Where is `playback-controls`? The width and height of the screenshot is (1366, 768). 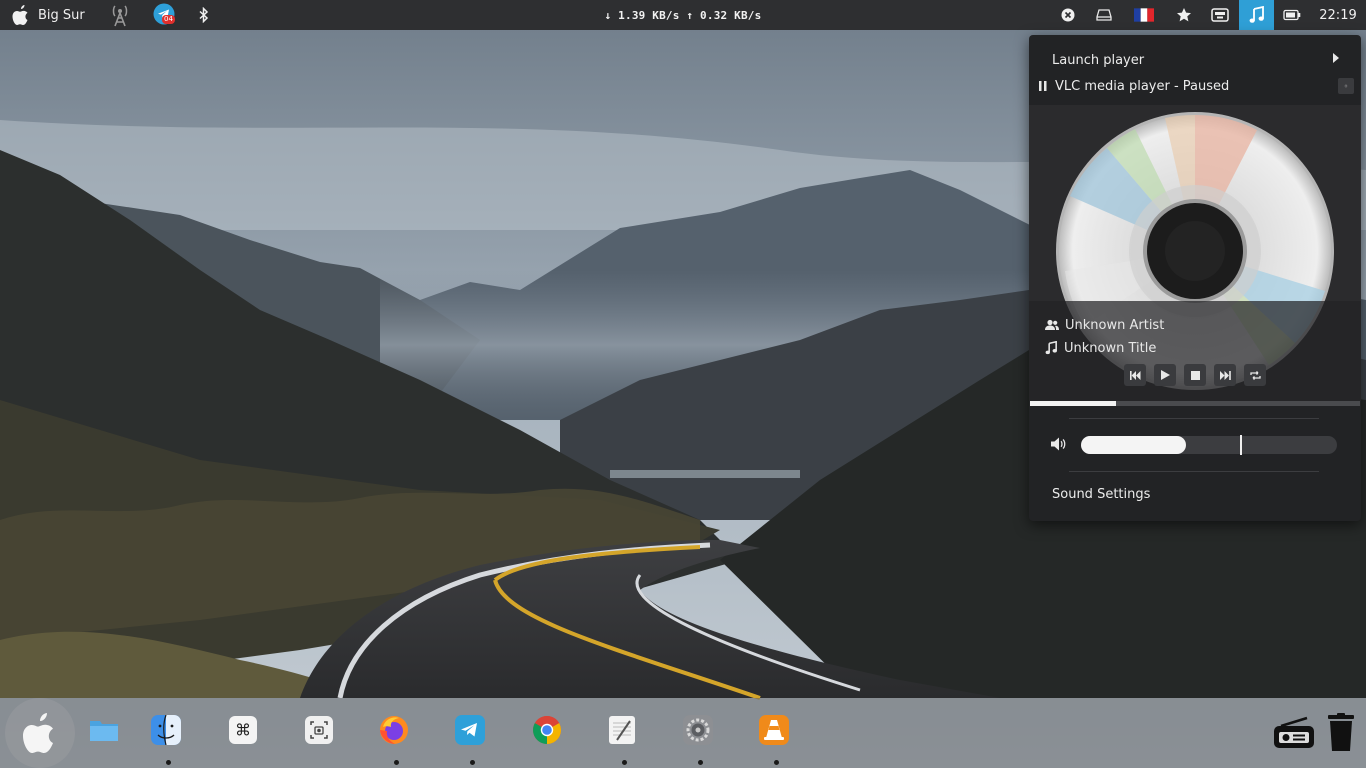 playback-controls is located at coordinates (1195, 375).